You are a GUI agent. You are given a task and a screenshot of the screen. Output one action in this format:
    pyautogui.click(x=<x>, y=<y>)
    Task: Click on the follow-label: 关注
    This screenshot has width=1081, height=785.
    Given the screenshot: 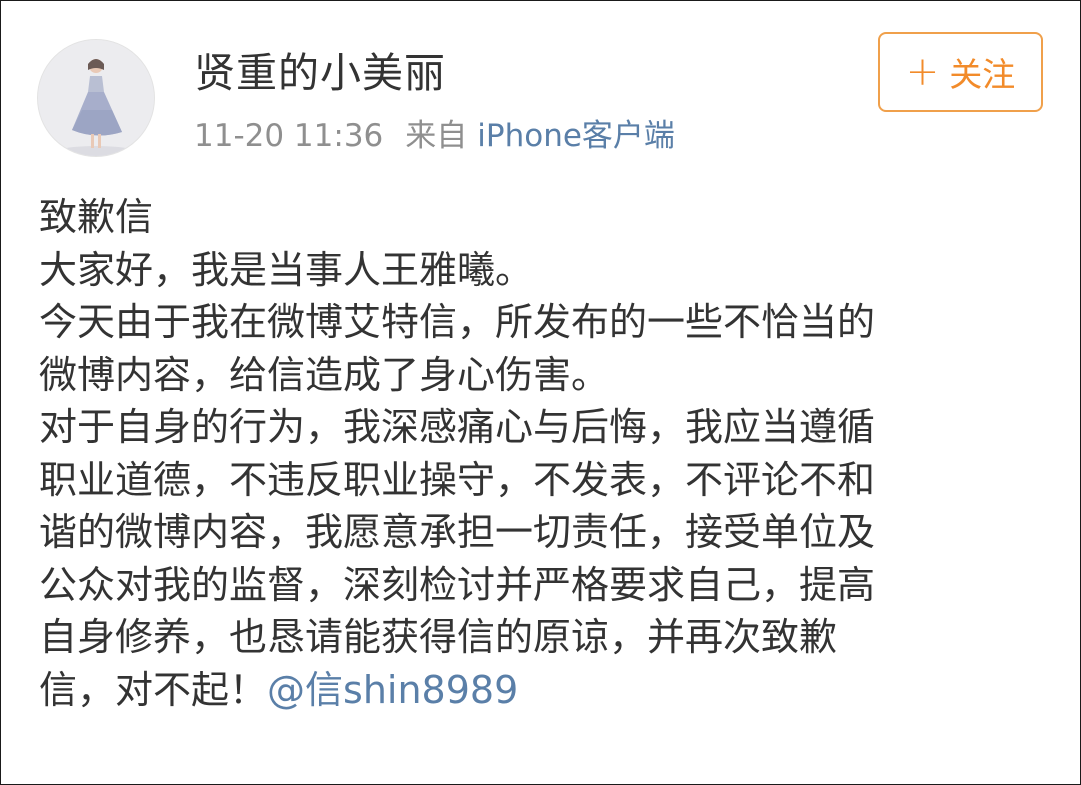 What is the action you would take?
    pyautogui.click(x=982, y=74)
    